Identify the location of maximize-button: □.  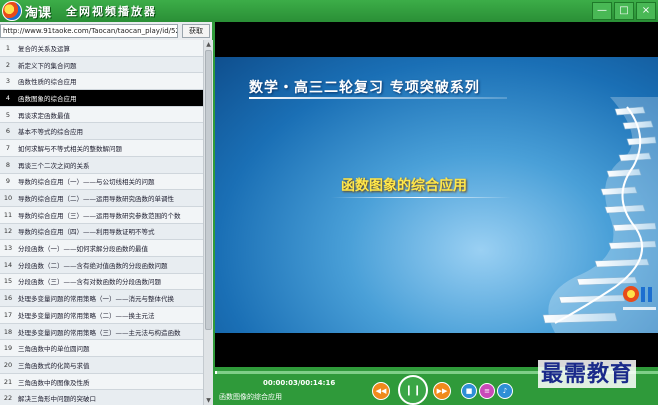
(624, 11).